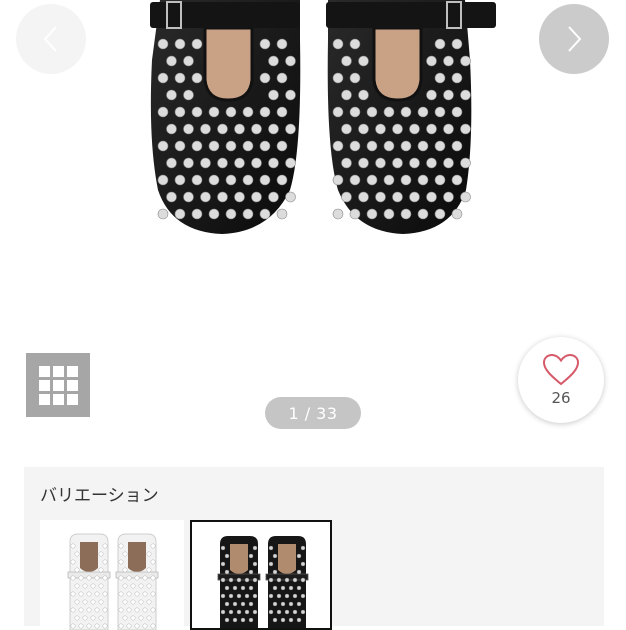  Describe the element at coordinates (411, 117) in the screenshot. I see `right-shoe` at that location.